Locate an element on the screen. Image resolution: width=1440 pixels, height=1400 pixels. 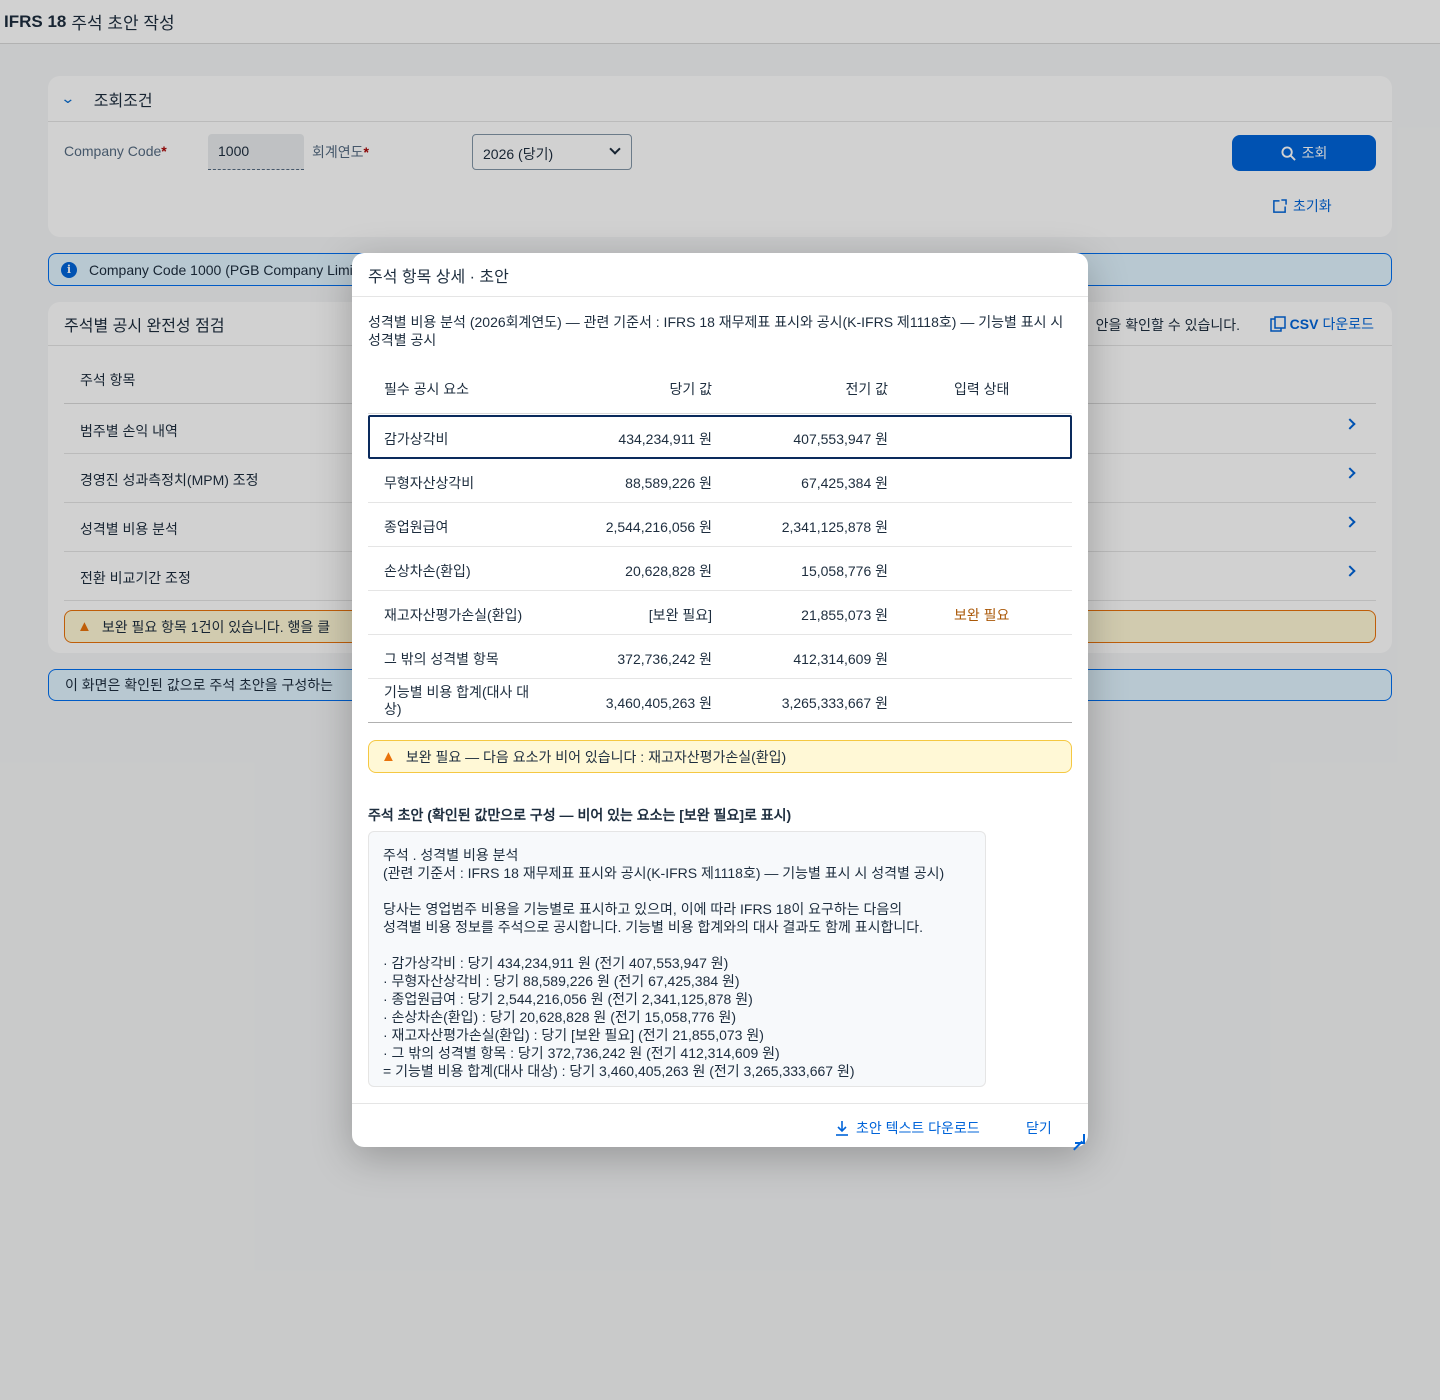
cell-current: 88,589,226 원 is located at coordinates (668, 483).